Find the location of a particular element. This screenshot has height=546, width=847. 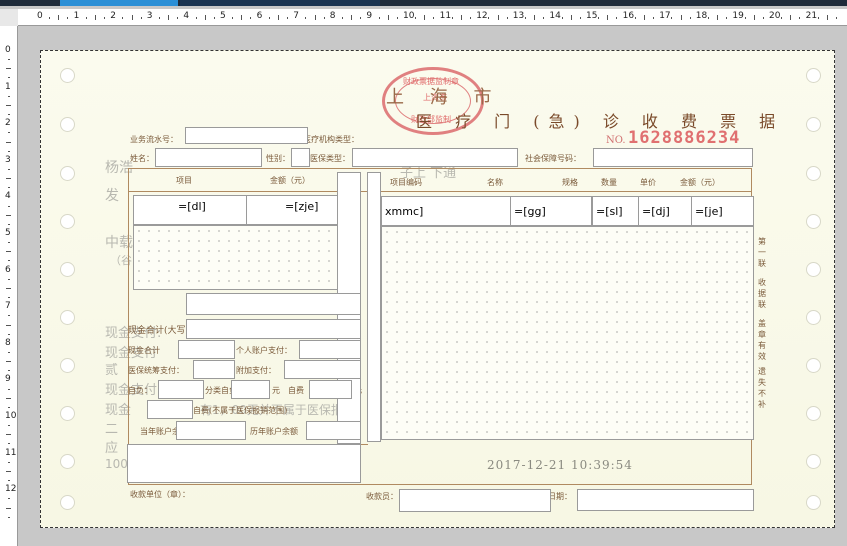

receipt-no-label: NO. is located at coordinates (616, 140).